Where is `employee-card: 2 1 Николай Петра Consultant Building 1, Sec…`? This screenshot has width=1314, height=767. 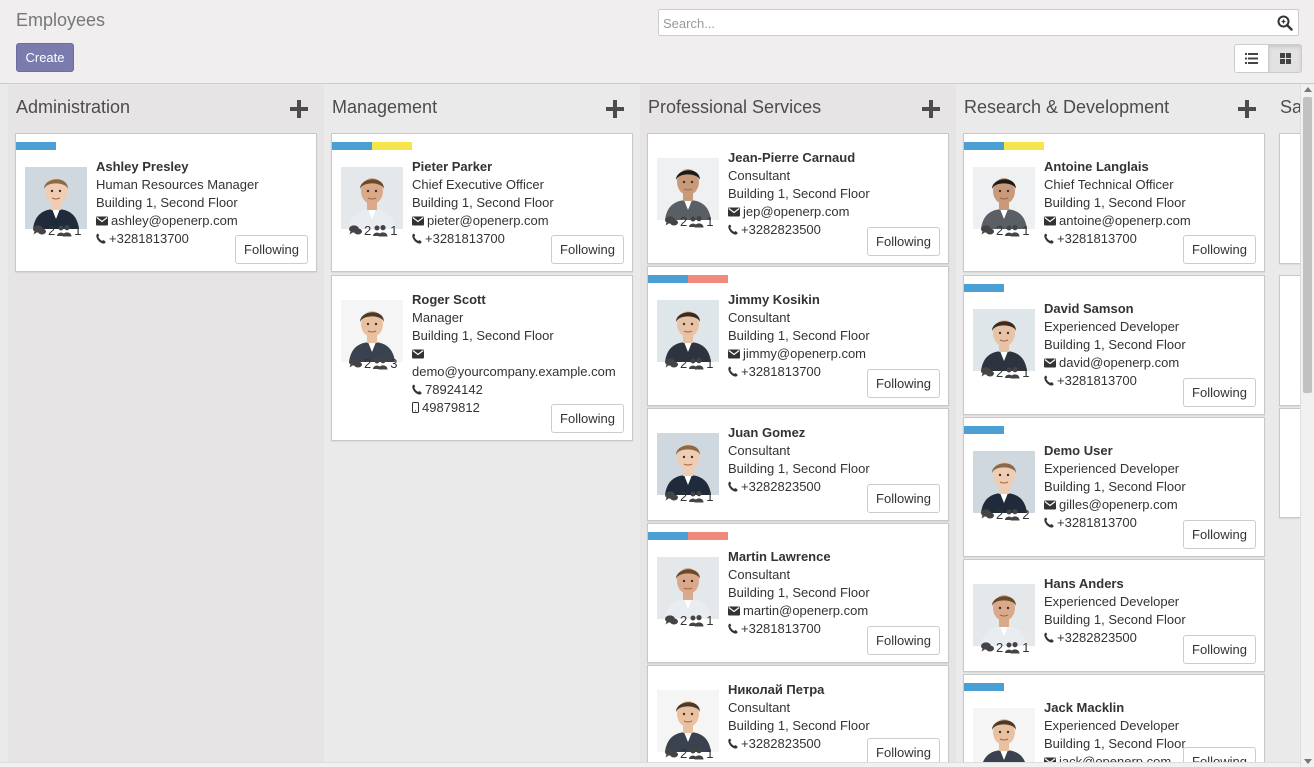 employee-card: 2 1 Николай Петра Consultant Building 1, Sec… is located at coordinates (798, 716).